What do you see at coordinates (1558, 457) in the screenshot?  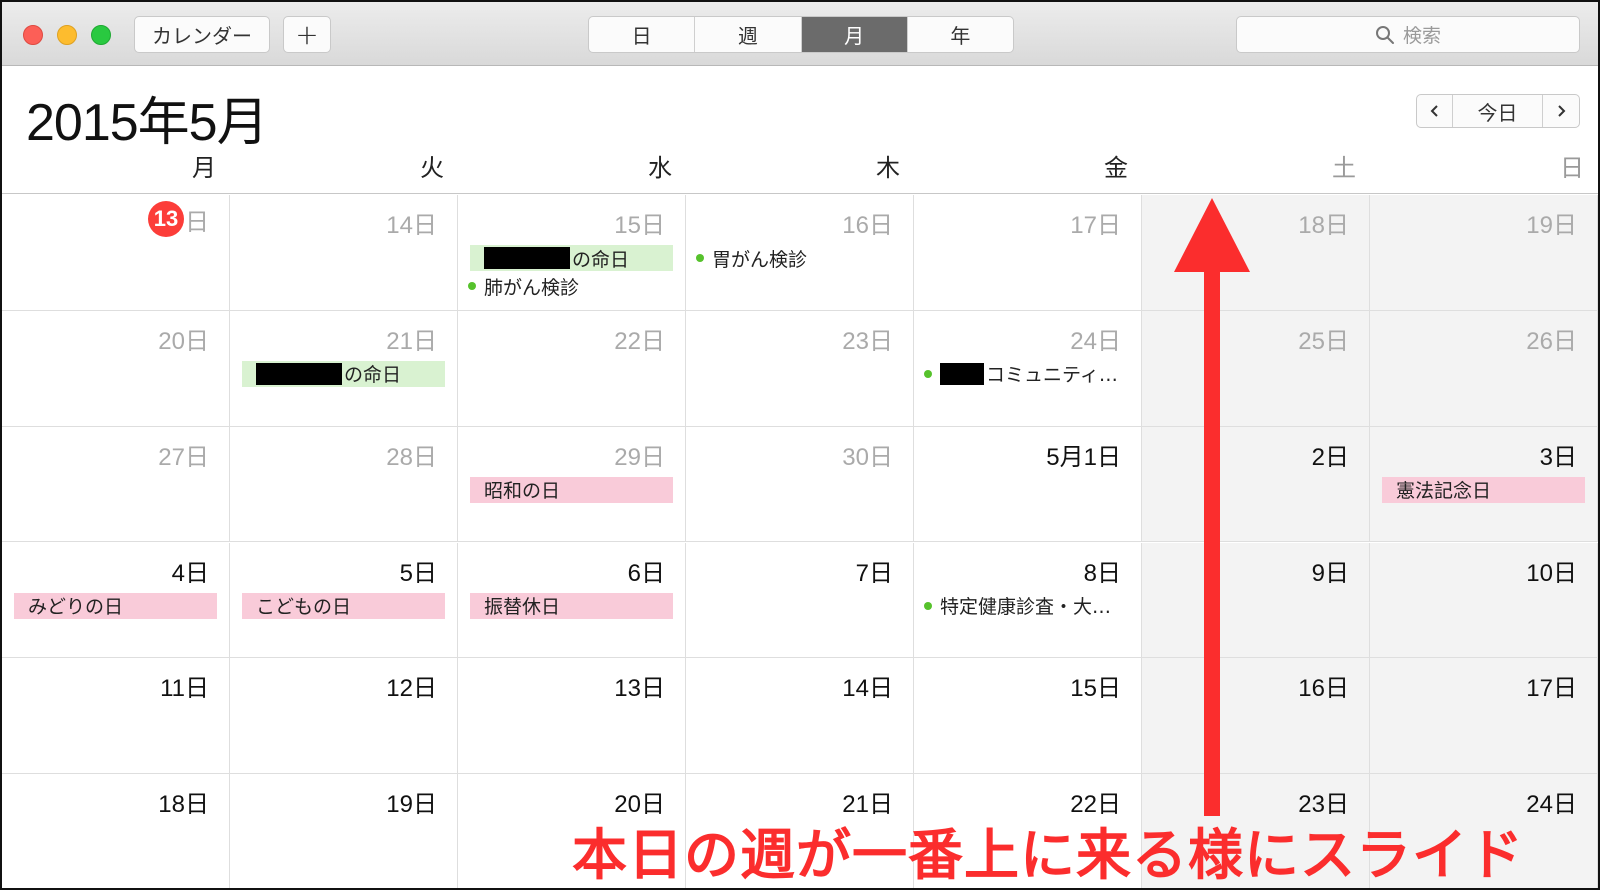 I see `day-number: 3日` at bounding box center [1558, 457].